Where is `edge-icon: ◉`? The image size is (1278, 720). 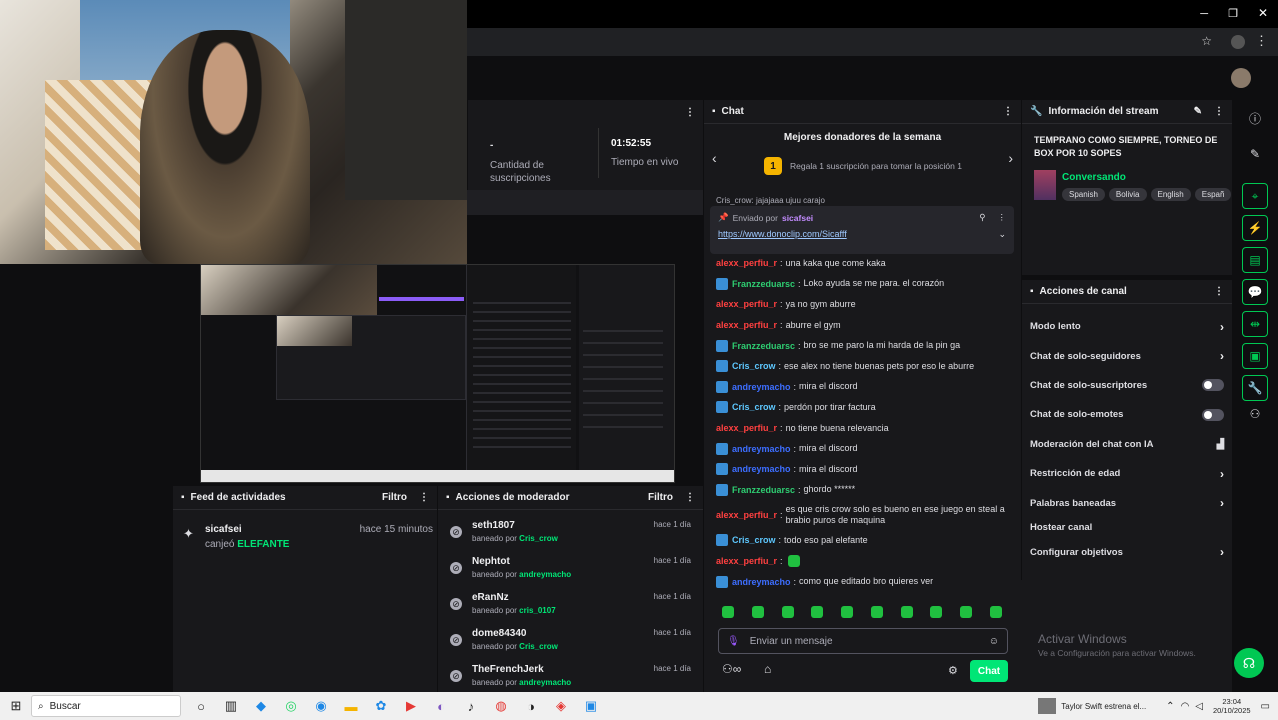
edge-icon: ◉ is located at coordinates (321, 706).